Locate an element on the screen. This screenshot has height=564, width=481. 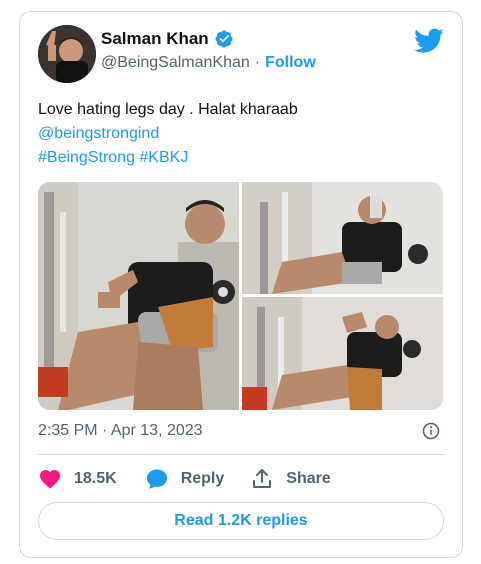
photo-resting is located at coordinates (342, 353).